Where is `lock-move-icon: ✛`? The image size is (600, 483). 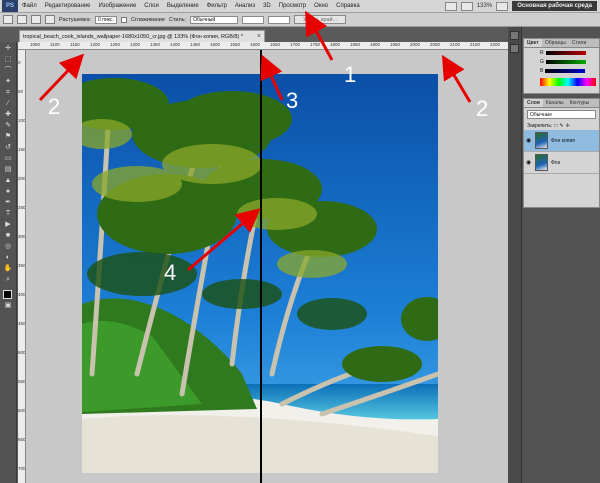
lock-move-icon: ✛ is located at coordinates (568, 126).